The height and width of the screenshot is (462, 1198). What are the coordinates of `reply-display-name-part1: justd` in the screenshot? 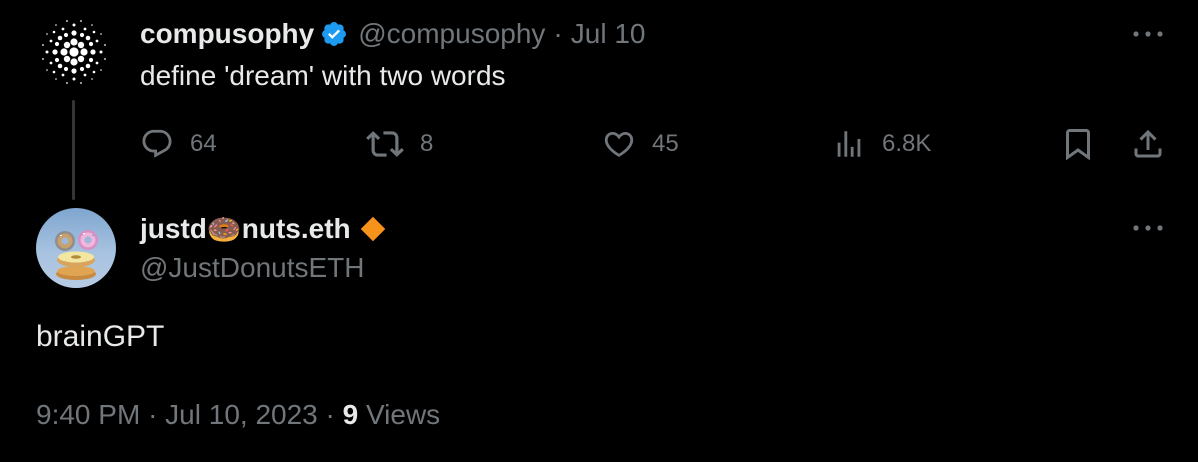 It's located at (173, 228).